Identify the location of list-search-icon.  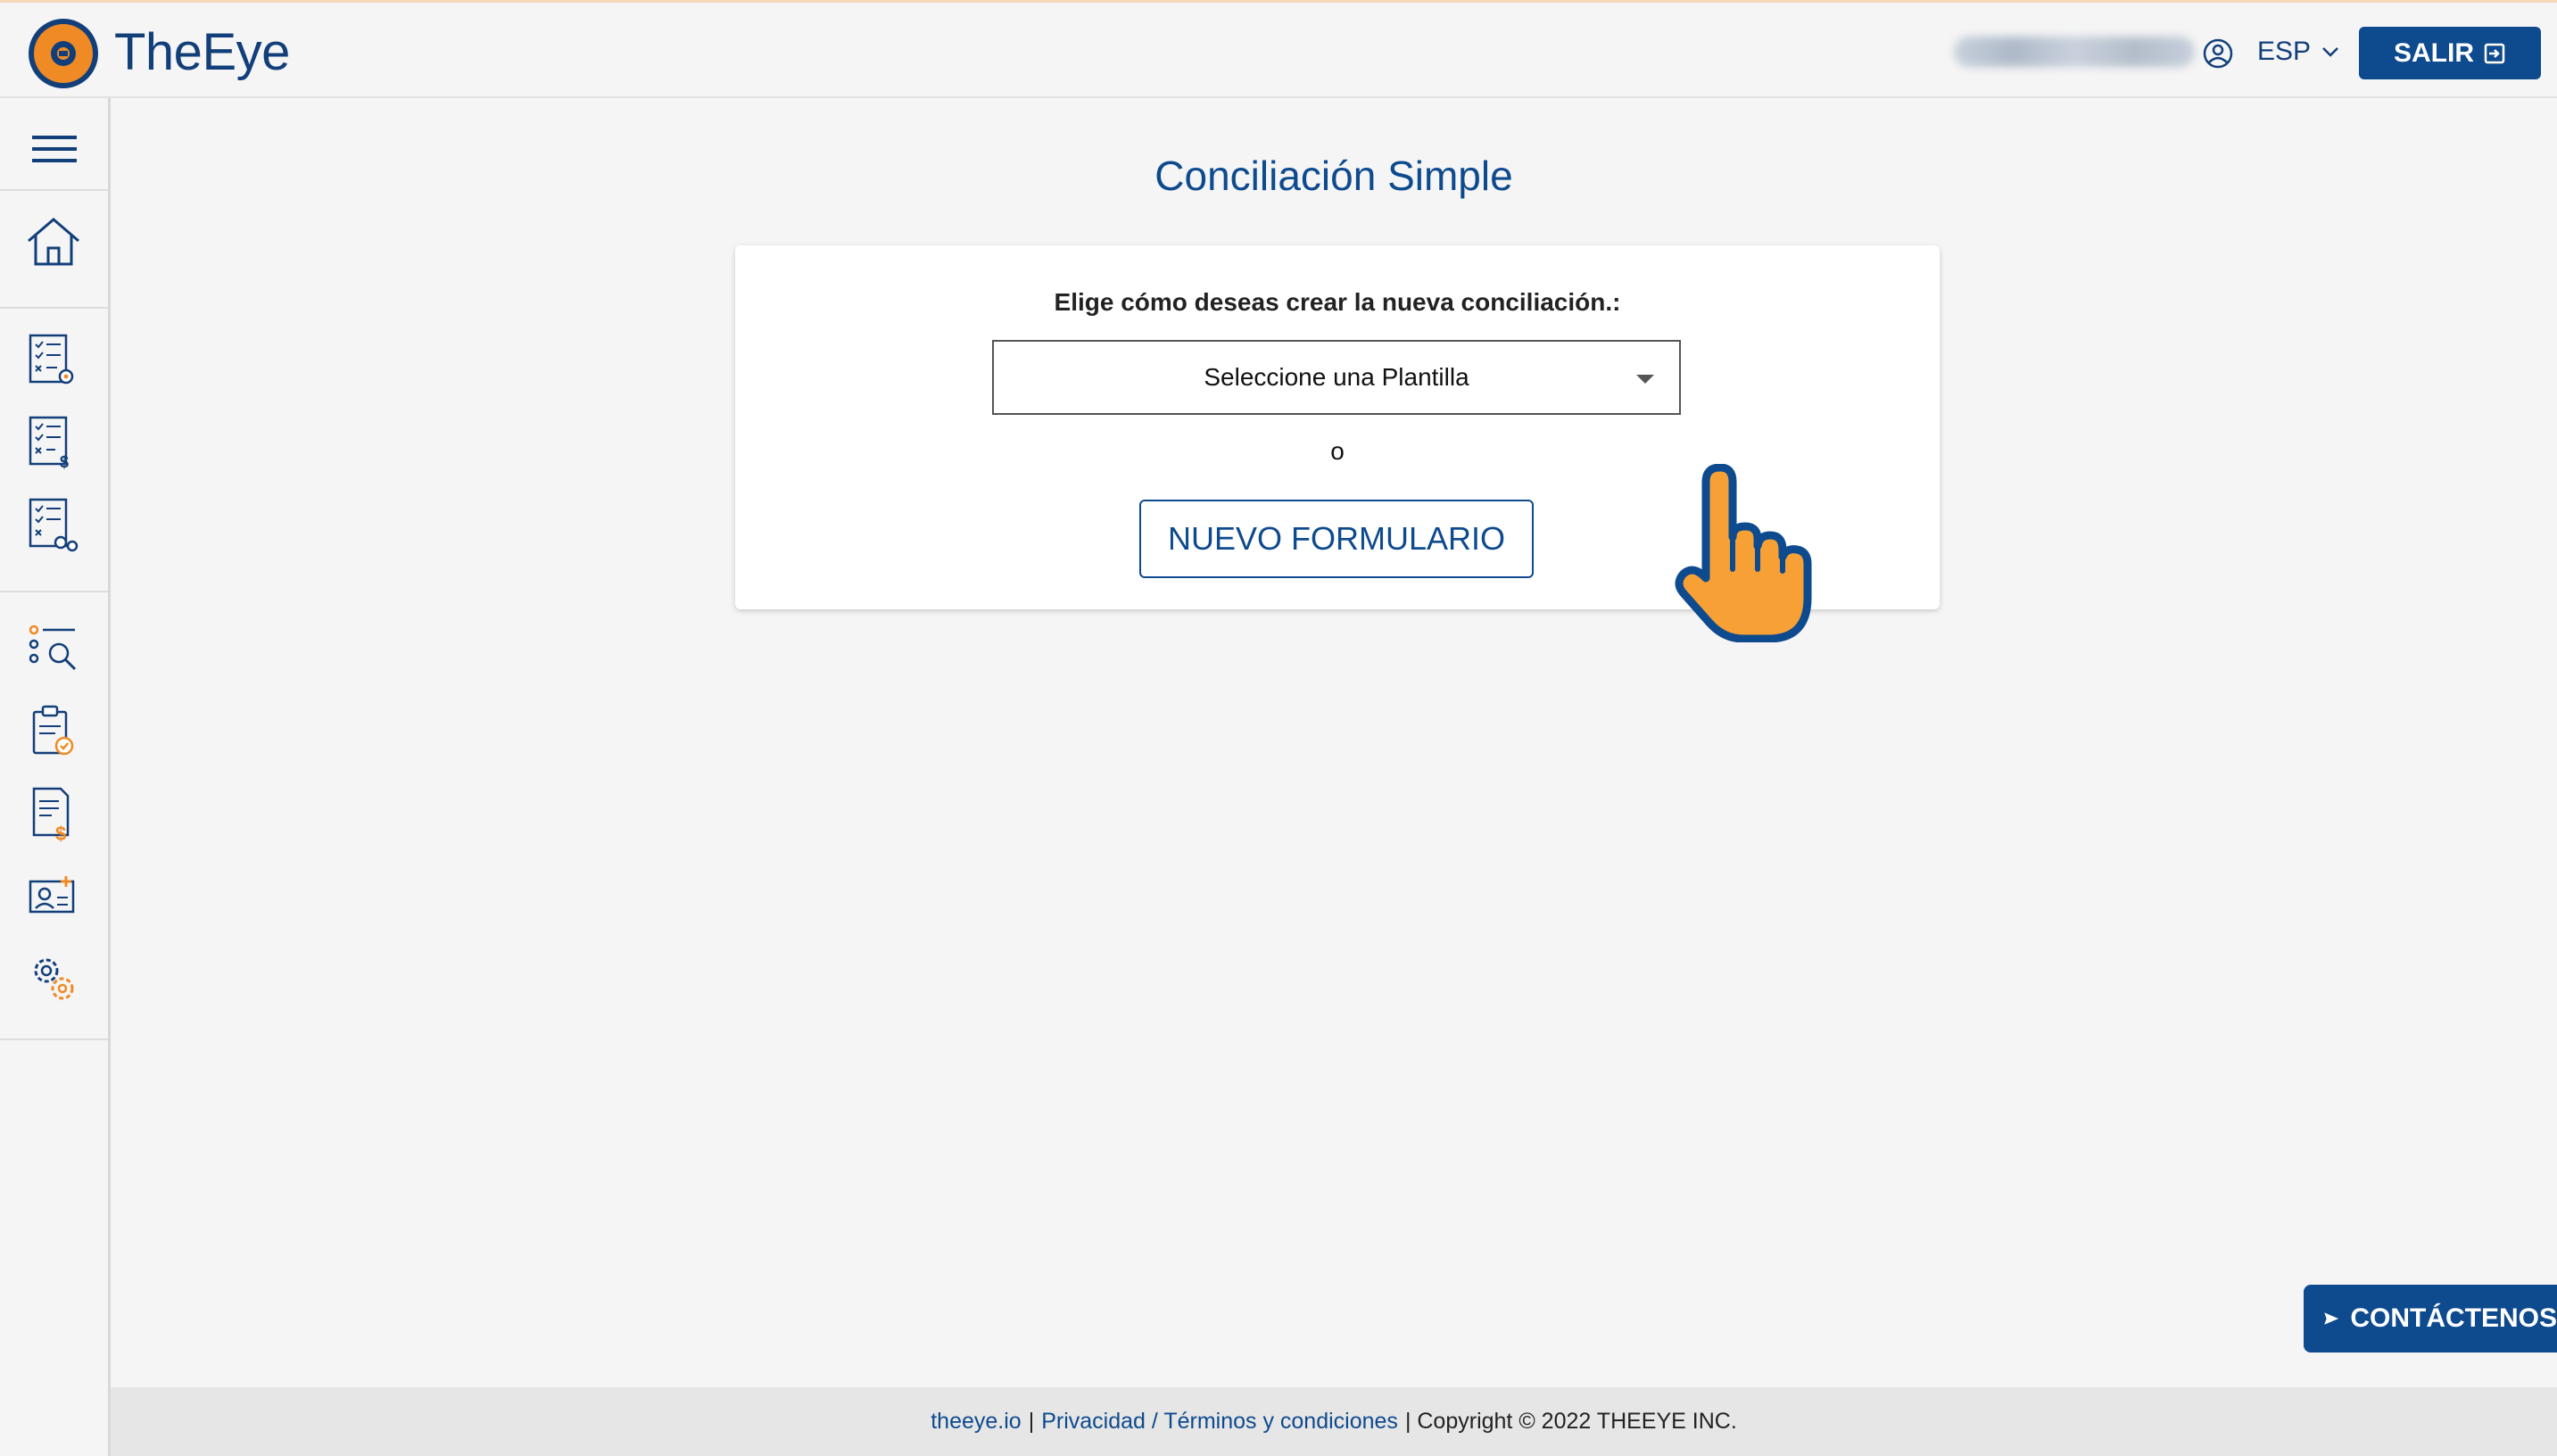
(54, 649).